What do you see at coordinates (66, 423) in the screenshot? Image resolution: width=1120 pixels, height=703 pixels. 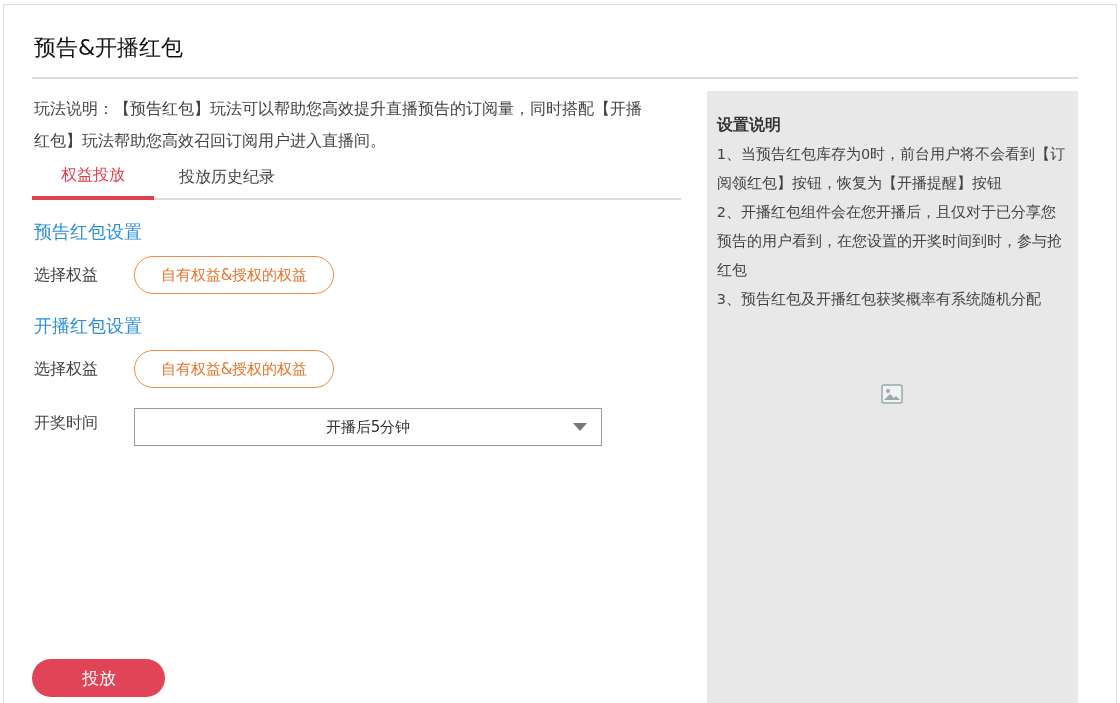 I see `field-label: 开奖时间` at bounding box center [66, 423].